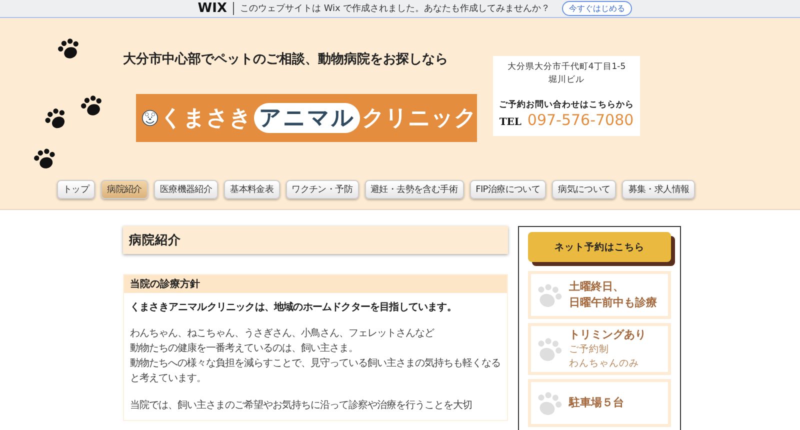 This screenshot has height=430, width=800. I want to click on wix-logo: WIX, so click(216, 8).